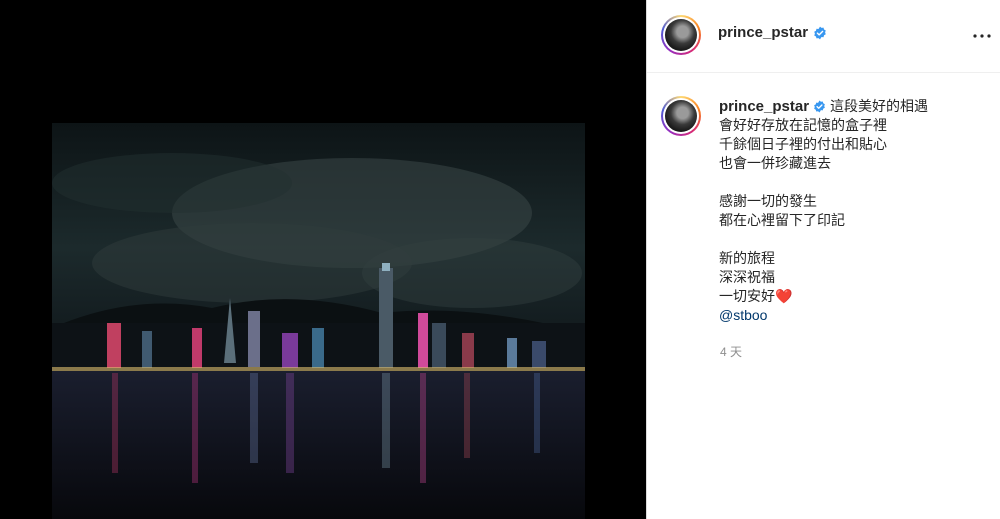  Describe the element at coordinates (782, 220) in the screenshot. I see `caption-line: 都在心裡留下了印記` at that location.